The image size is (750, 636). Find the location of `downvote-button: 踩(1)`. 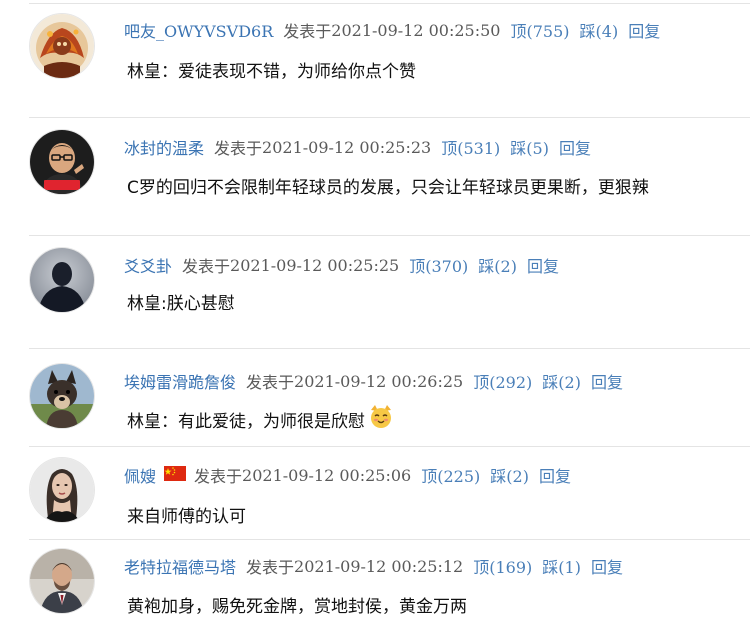

downvote-button: 踩(1) is located at coordinates (561, 566).